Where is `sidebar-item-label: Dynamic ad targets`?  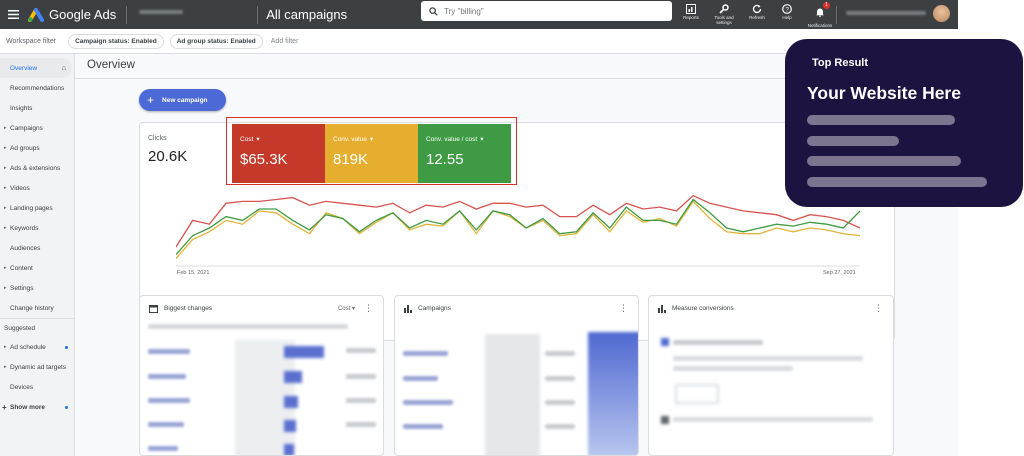 sidebar-item-label: Dynamic ad targets is located at coordinates (38, 367).